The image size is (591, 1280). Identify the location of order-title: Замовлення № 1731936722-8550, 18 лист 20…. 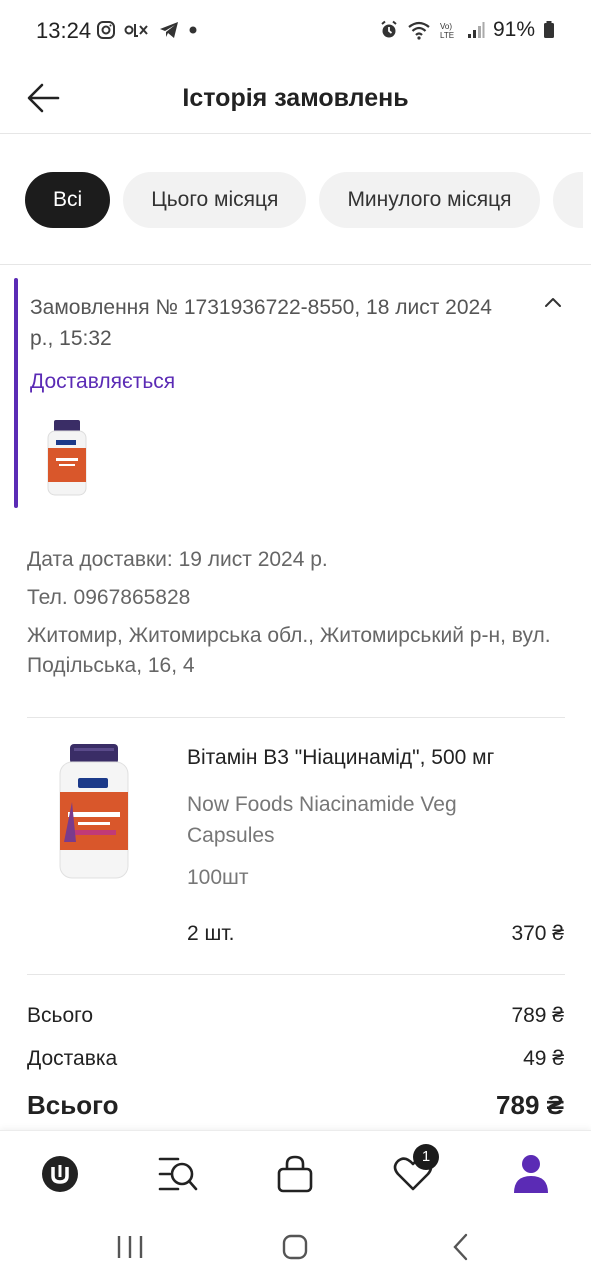
(261, 323).